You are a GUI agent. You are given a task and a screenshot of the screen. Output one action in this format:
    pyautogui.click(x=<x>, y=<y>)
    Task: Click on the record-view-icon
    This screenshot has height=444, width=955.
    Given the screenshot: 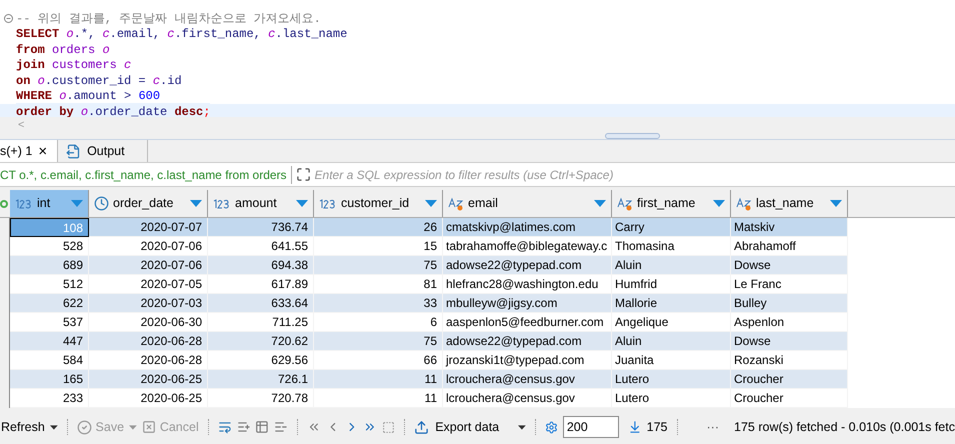 What is the action you would take?
    pyautogui.click(x=389, y=427)
    